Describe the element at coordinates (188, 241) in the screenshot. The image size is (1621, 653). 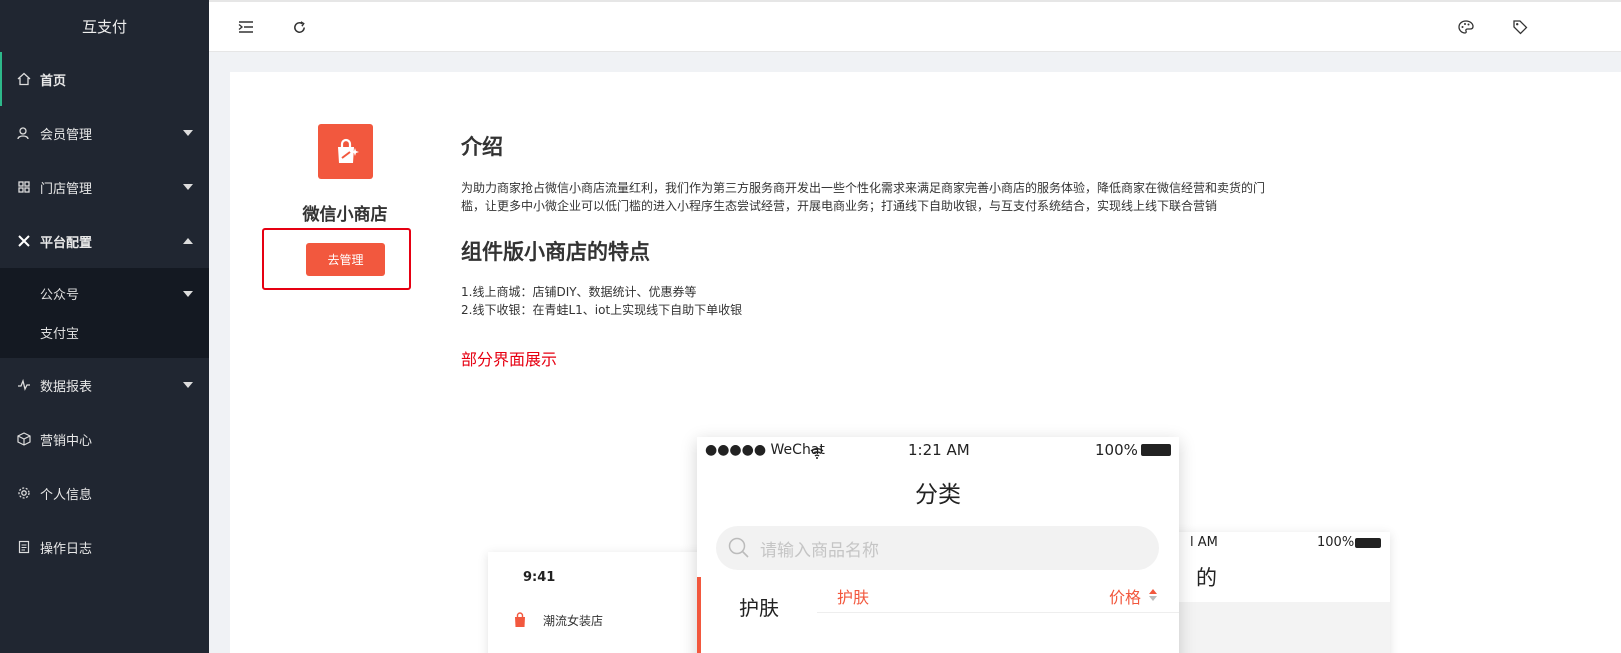
I see `chevron-up-icon` at that location.